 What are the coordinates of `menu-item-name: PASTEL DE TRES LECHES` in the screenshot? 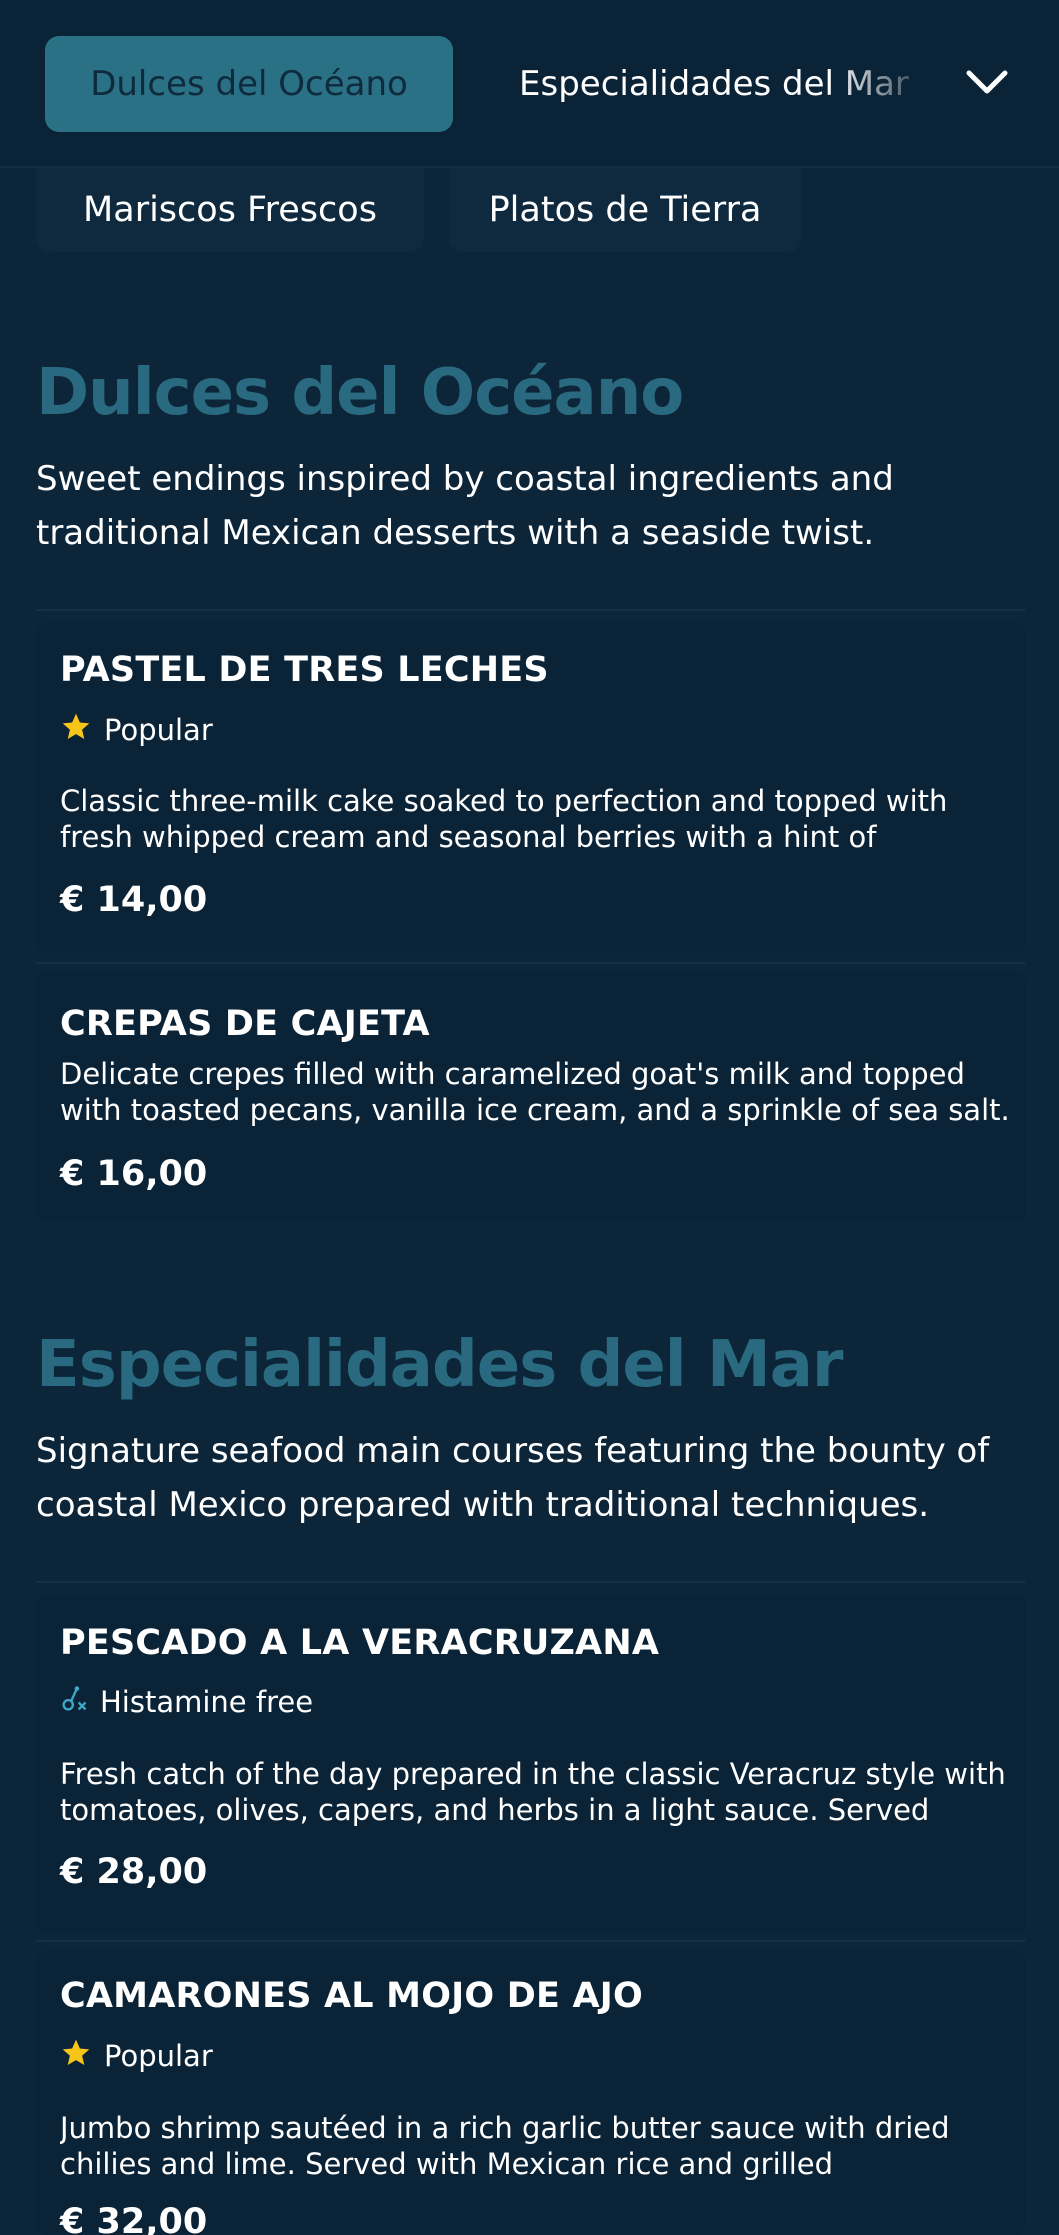 It's located at (304, 670).